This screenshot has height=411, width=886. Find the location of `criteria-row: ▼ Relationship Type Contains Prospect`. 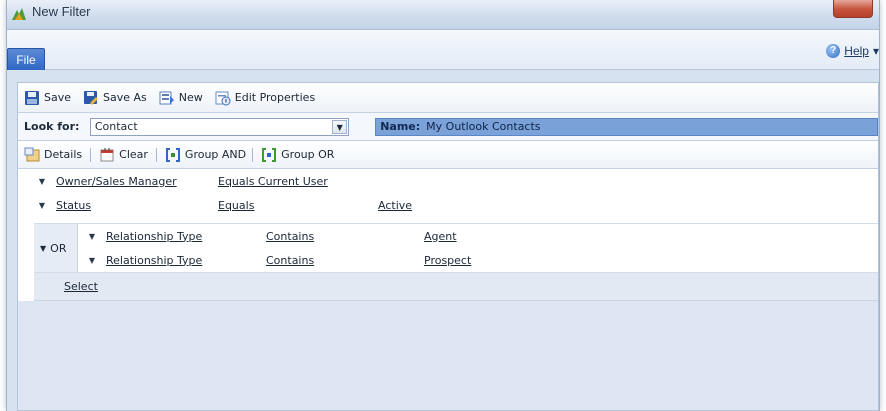

criteria-row: ▼ Relationship Type Contains Prospect is located at coordinates (478, 260).